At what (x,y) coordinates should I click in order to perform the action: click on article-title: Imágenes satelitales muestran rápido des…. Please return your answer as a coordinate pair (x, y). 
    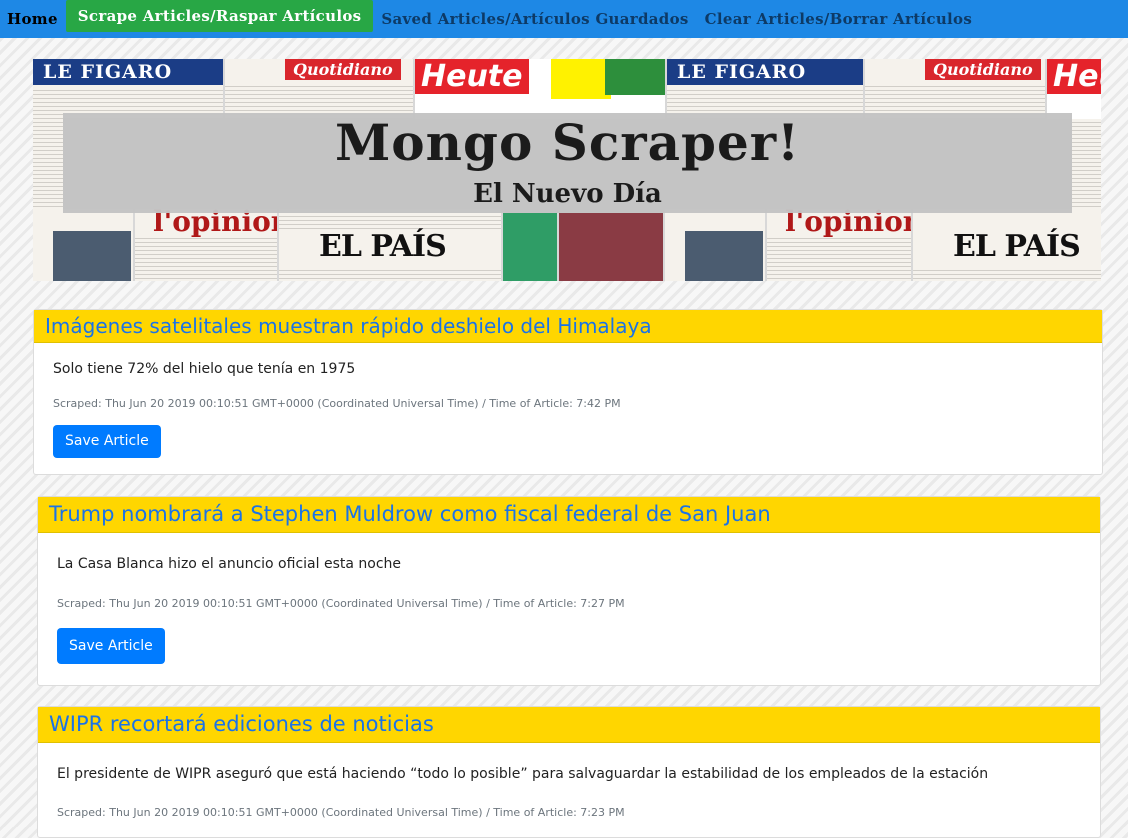
    Looking at the image, I should click on (568, 326).